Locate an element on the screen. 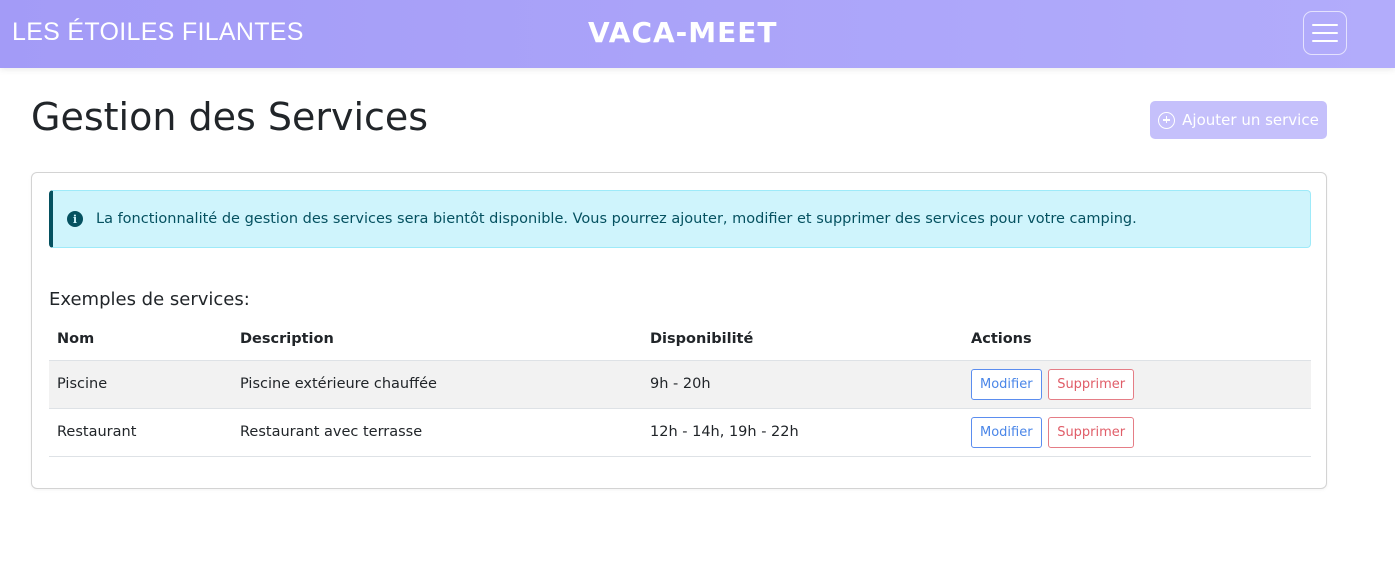 The width and height of the screenshot is (1395, 587). cell-description: Piscine extérieure chauffée is located at coordinates (437, 384).